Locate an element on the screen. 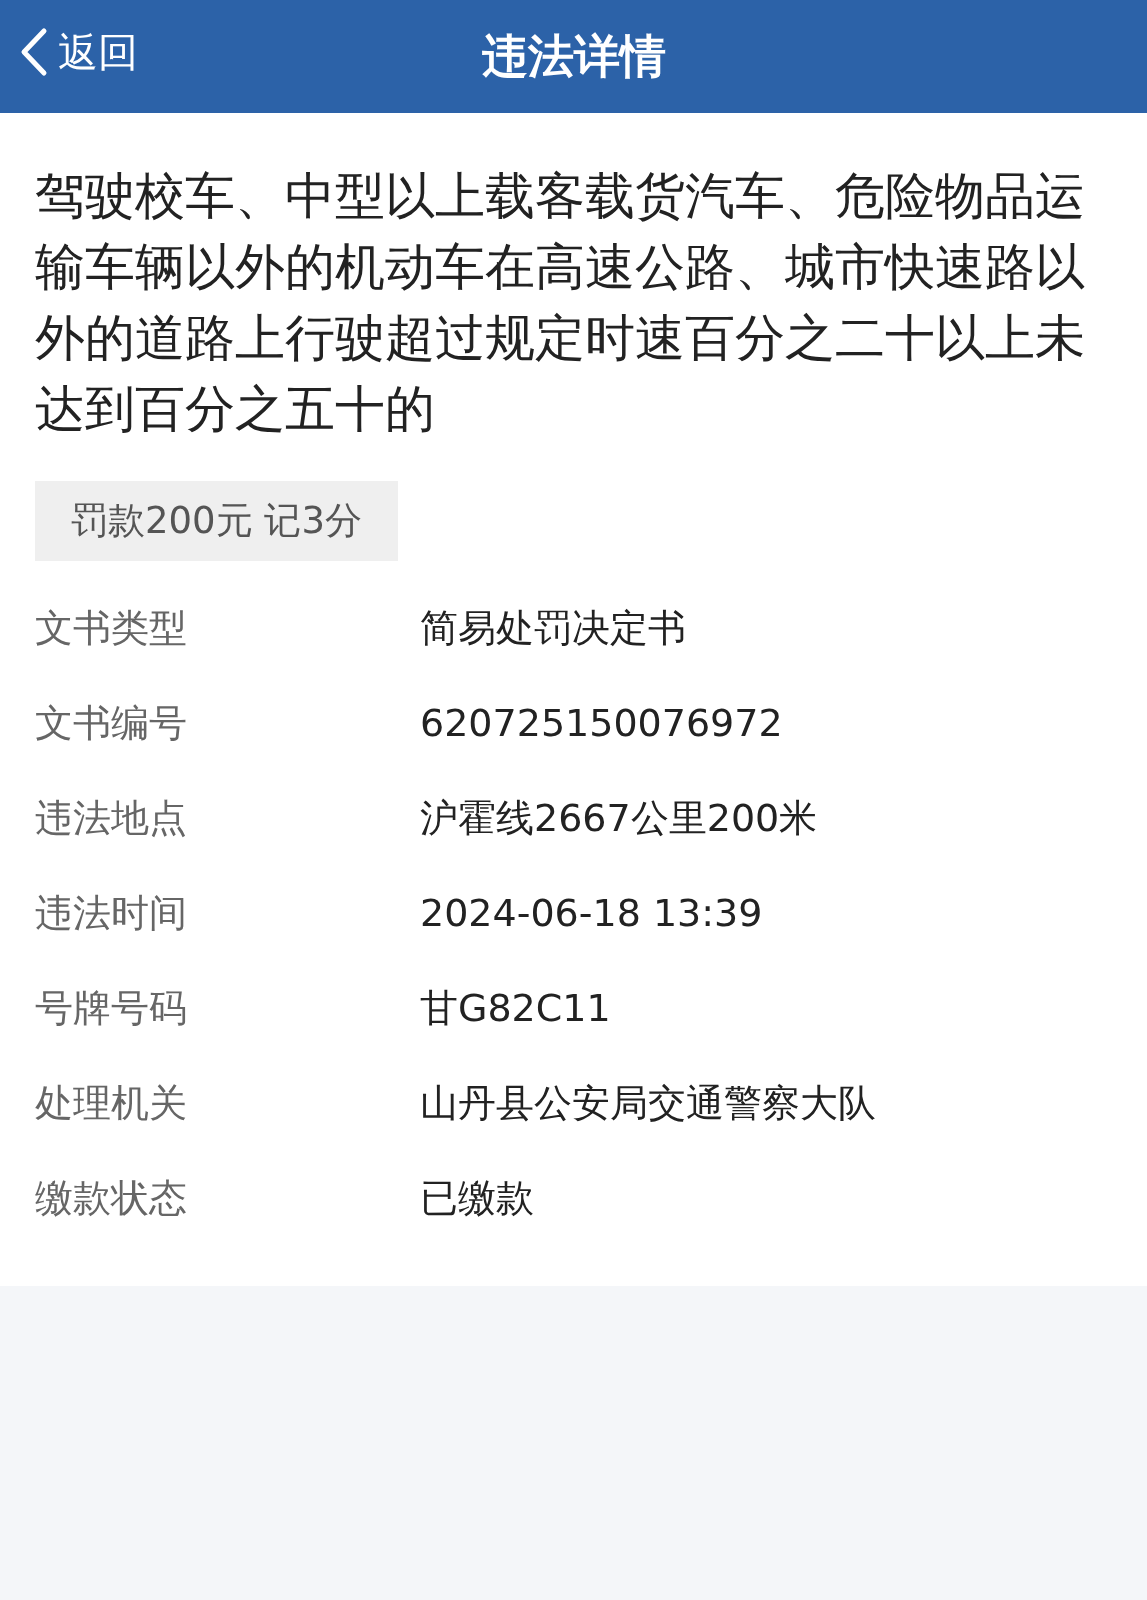 This screenshot has height=1600, width=1147. field-label: 文书编号 is located at coordinates (111, 723).